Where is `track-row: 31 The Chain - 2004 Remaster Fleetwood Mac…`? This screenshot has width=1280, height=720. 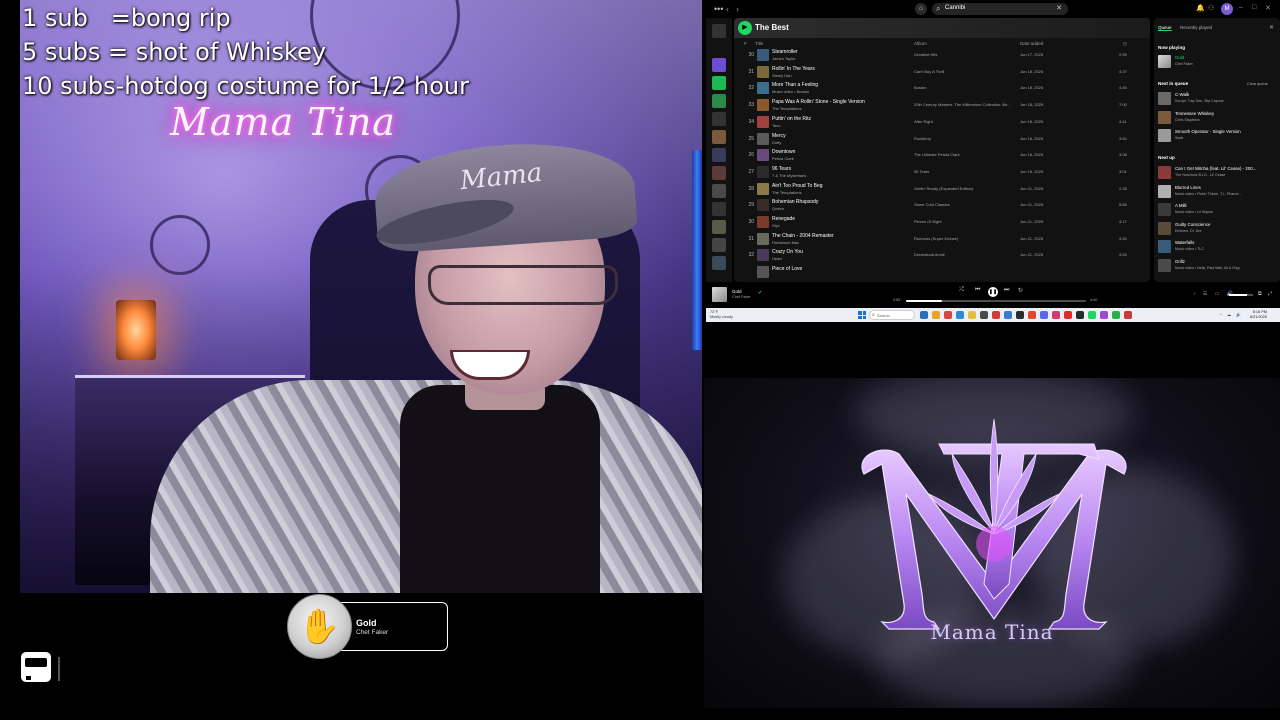
track-row: 31 The Chain - 2004 Remaster Fleetwood Mac… is located at coordinates (942, 239).